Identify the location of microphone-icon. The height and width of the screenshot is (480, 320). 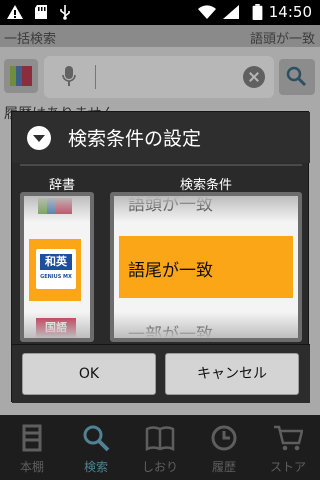
(69, 77).